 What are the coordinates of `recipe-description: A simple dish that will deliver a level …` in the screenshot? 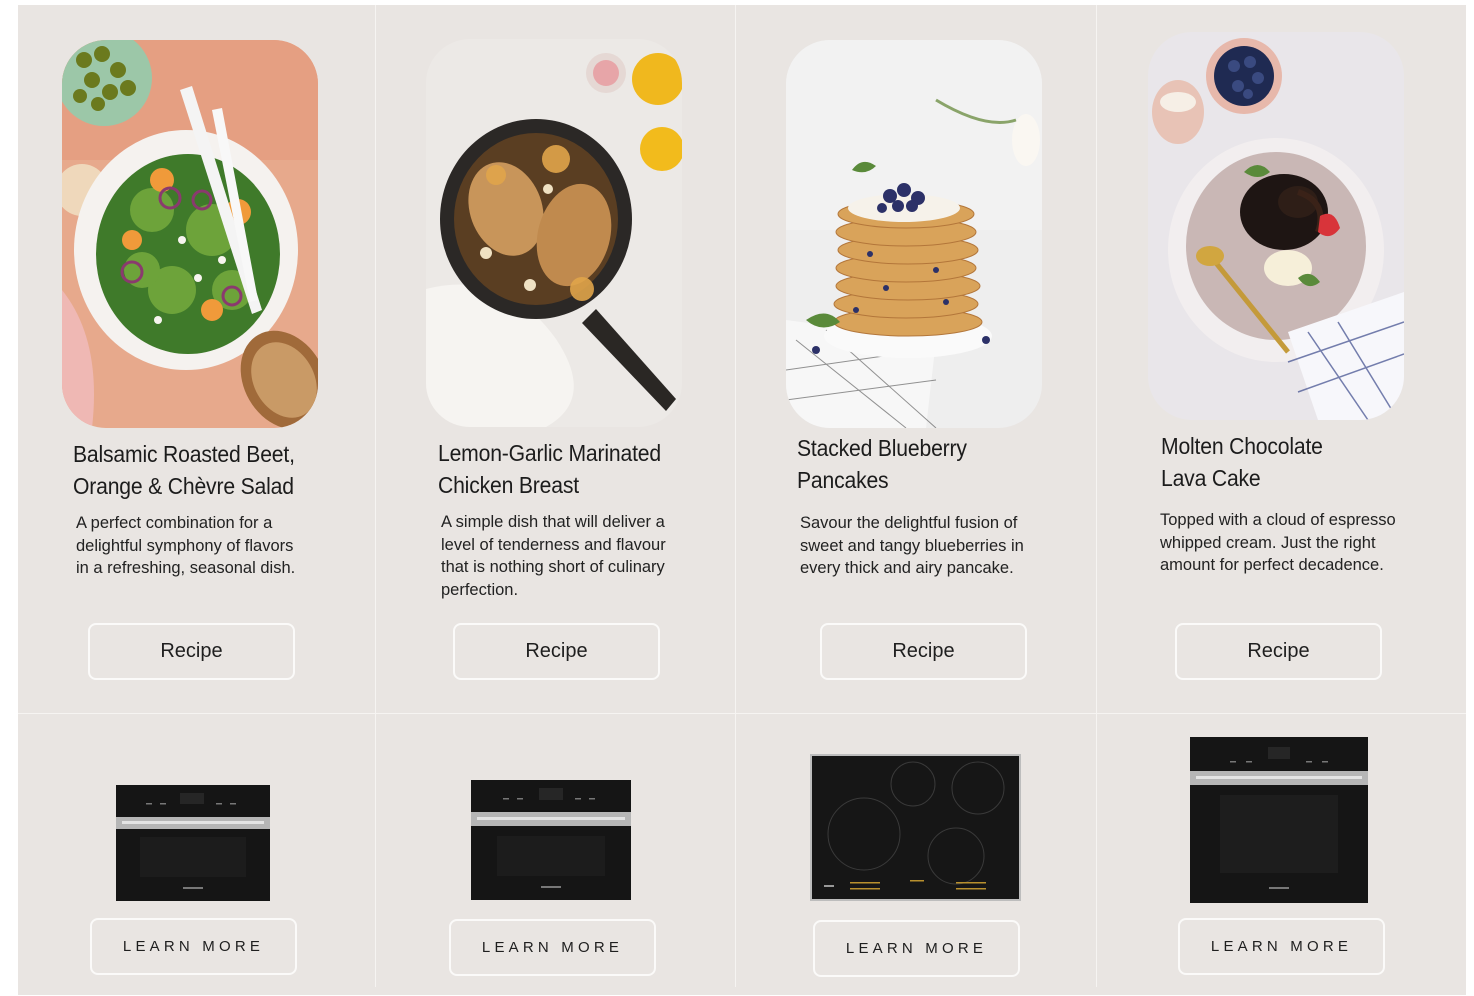 It's located at (553, 556).